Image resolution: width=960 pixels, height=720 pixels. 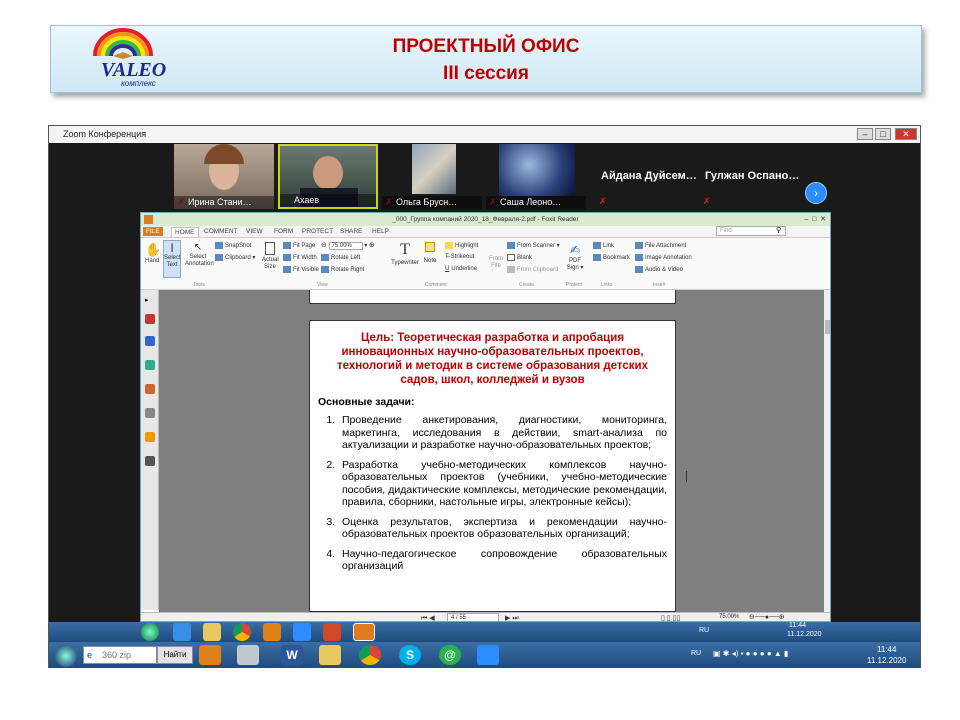 What do you see at coordinates (887, 660) in the screenshot?
I see `clock-date: 11.12.2020` at bounding box center [887, 660].